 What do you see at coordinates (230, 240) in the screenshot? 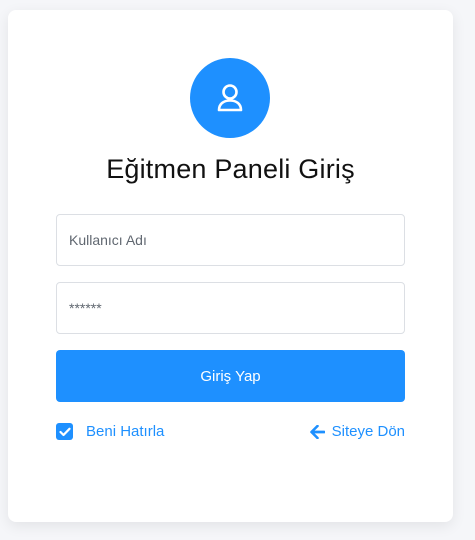
I see `username-input` at bounding box center [230, 240].